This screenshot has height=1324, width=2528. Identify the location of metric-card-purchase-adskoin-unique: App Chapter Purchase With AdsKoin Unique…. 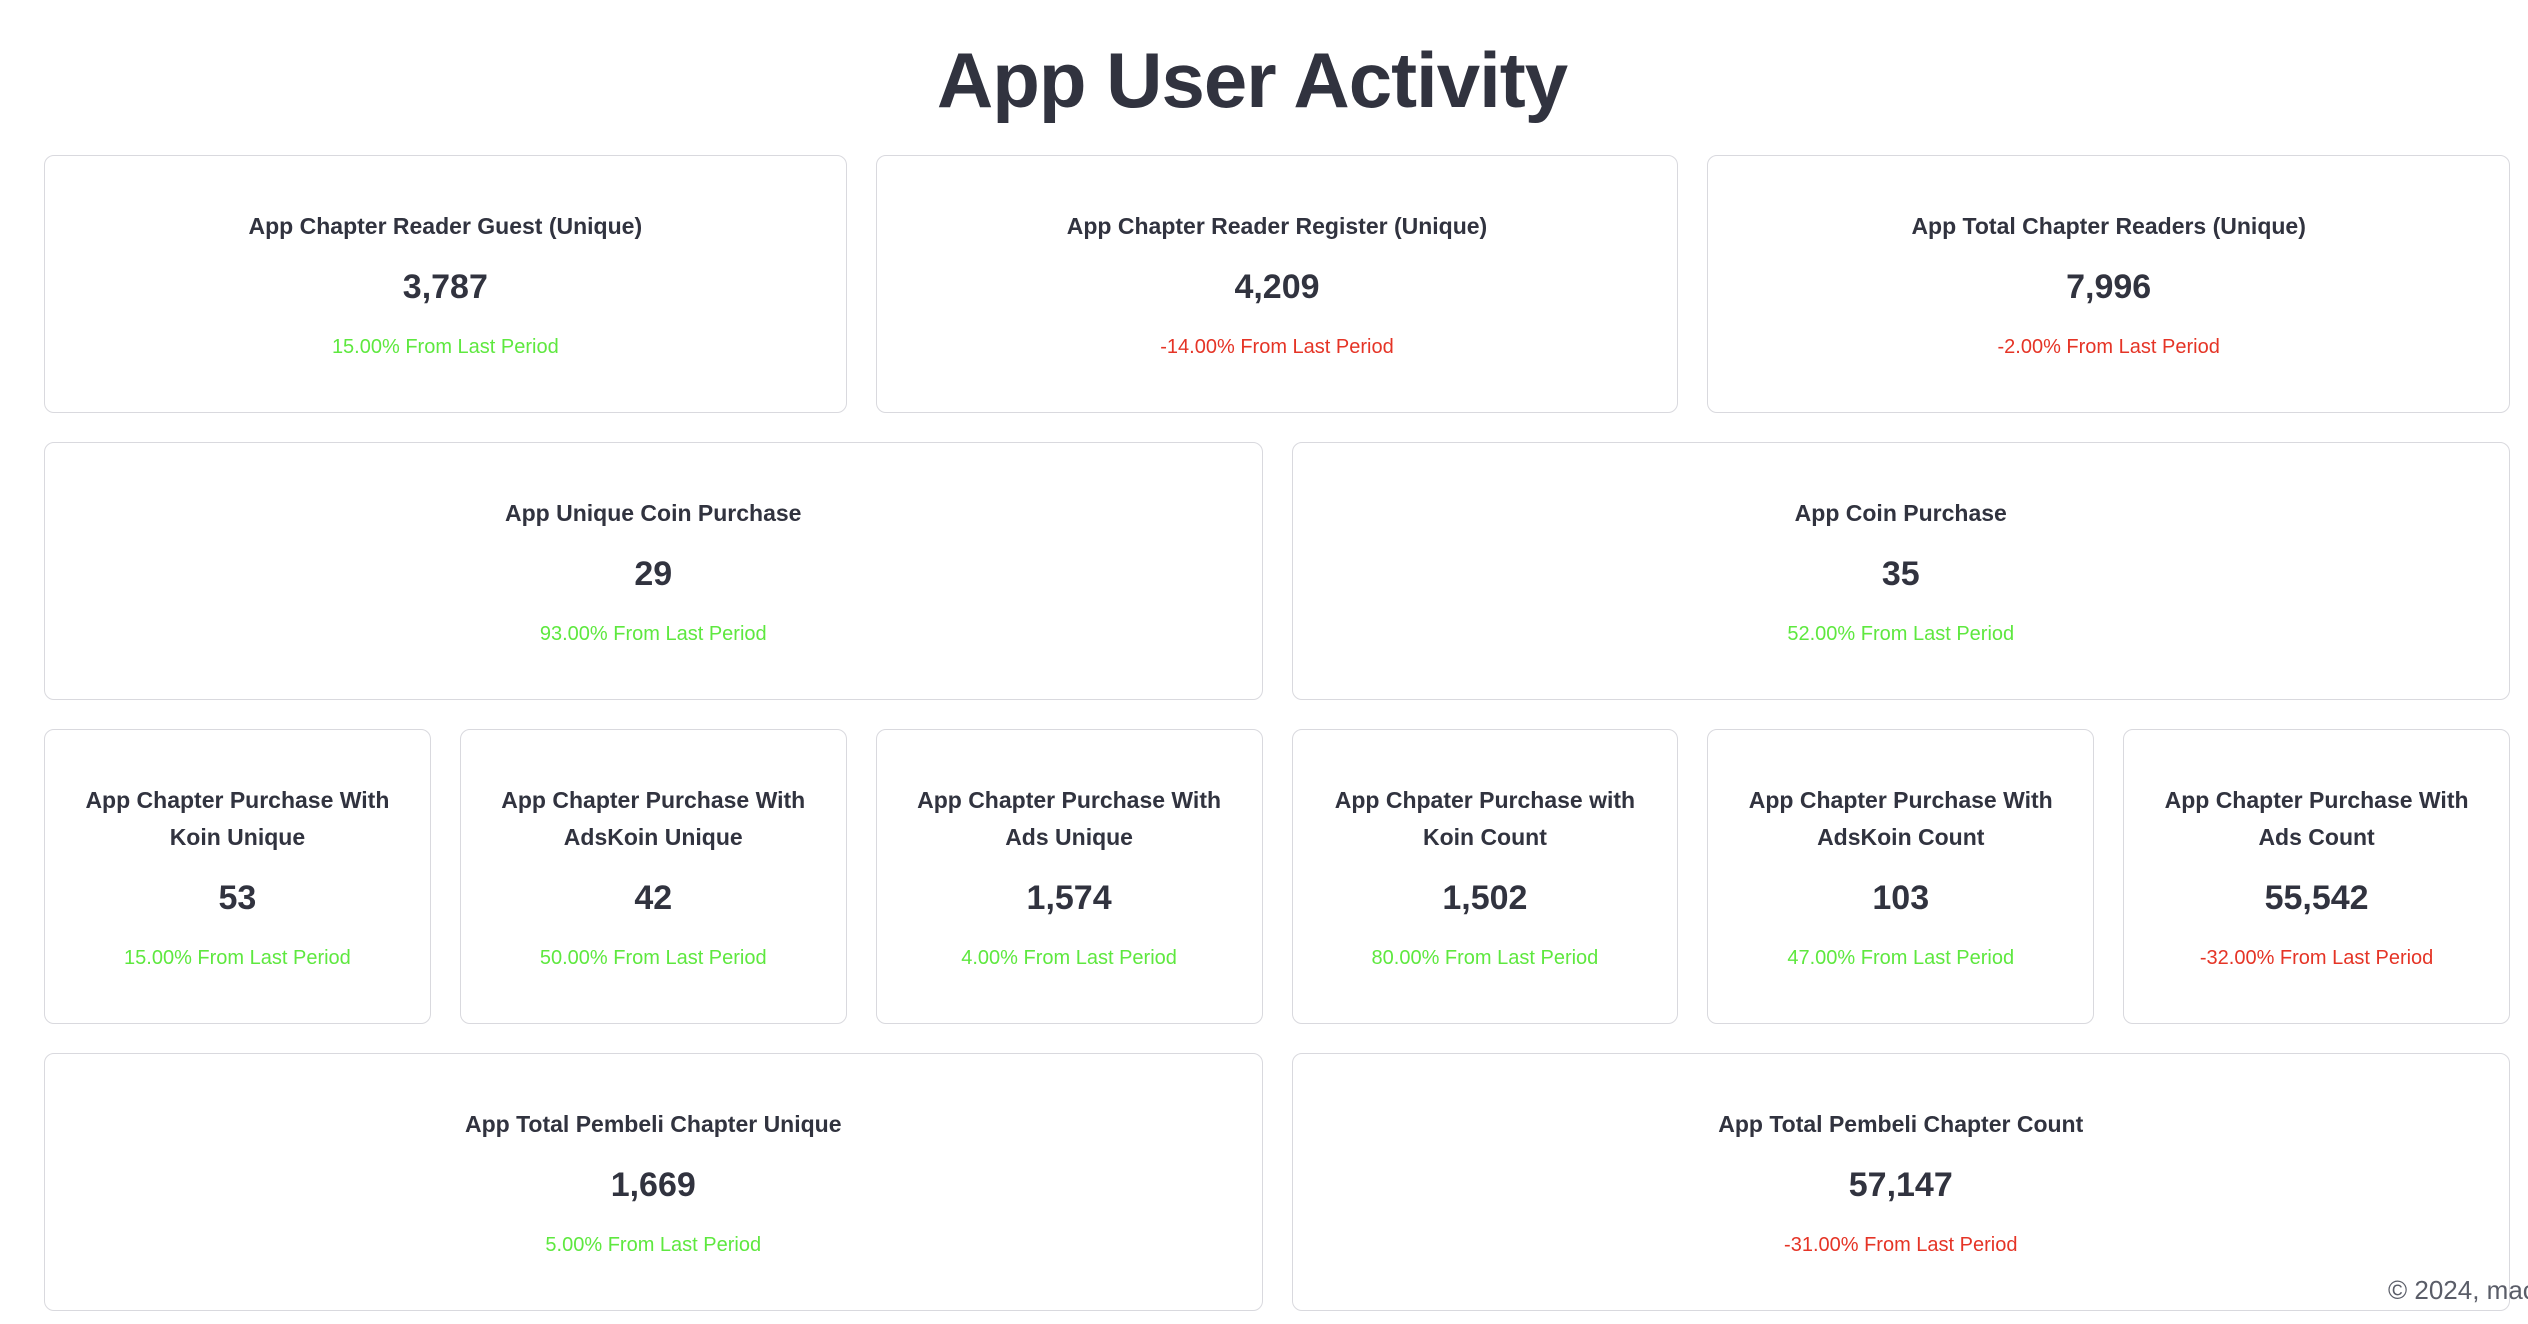
(653, 876).